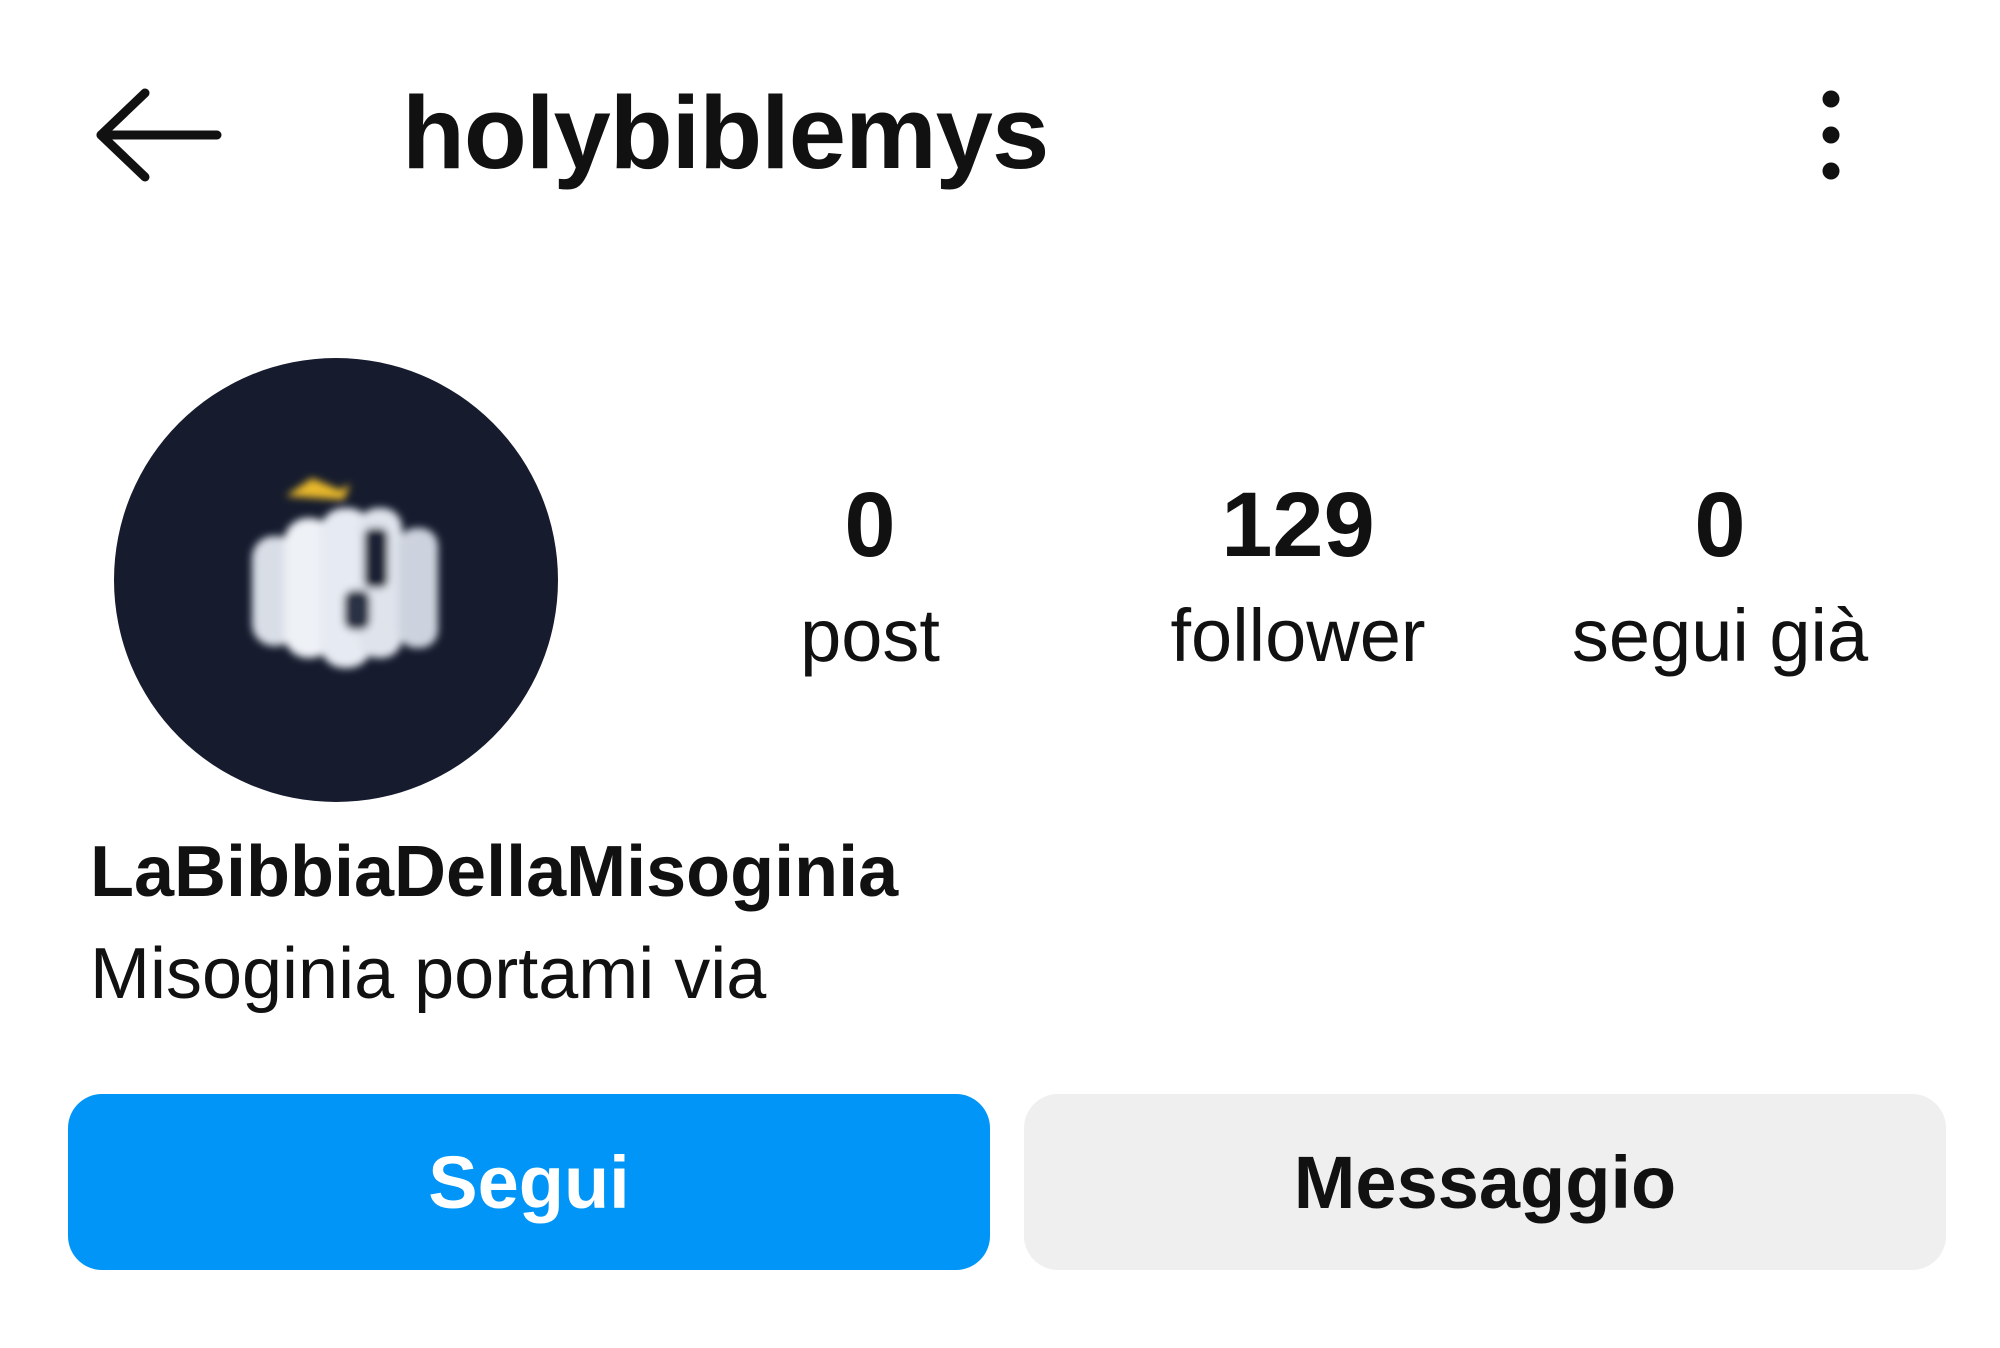 This screenshot has height=1348, width=2000. I want to click on avatar, so click(336, 580).